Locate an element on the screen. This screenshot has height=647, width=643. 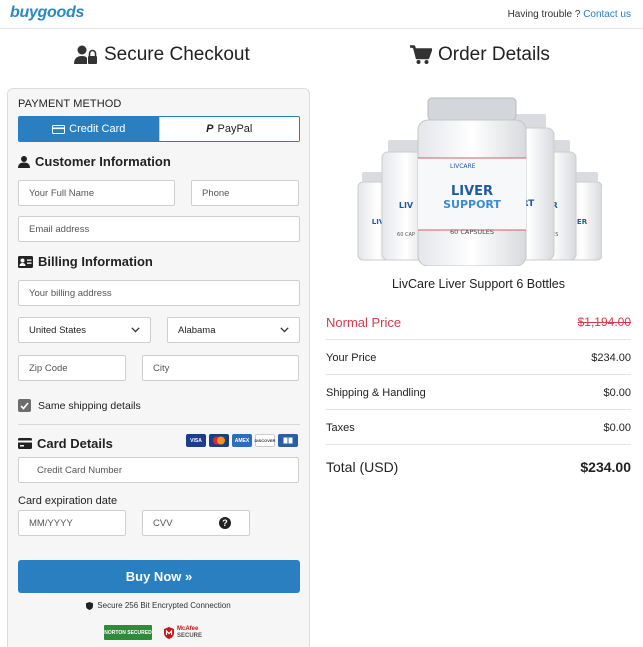
email-field: Email address is located at coordinates (159, 229).